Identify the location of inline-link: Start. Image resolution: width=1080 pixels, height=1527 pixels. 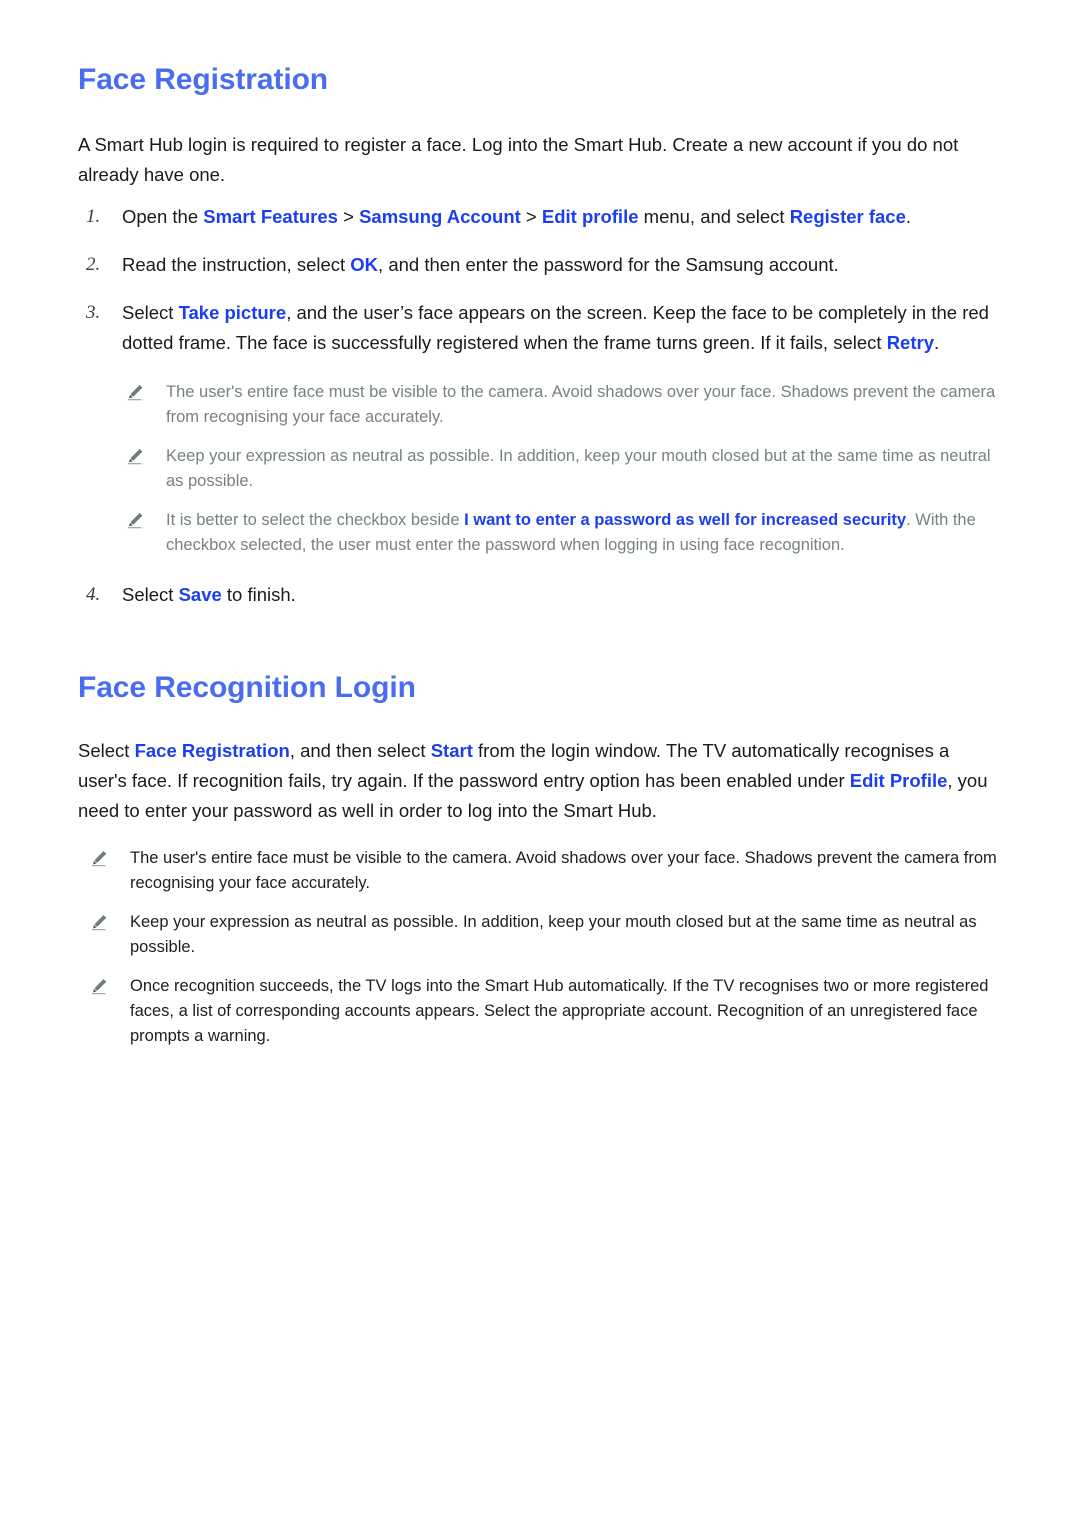
(452, 750).